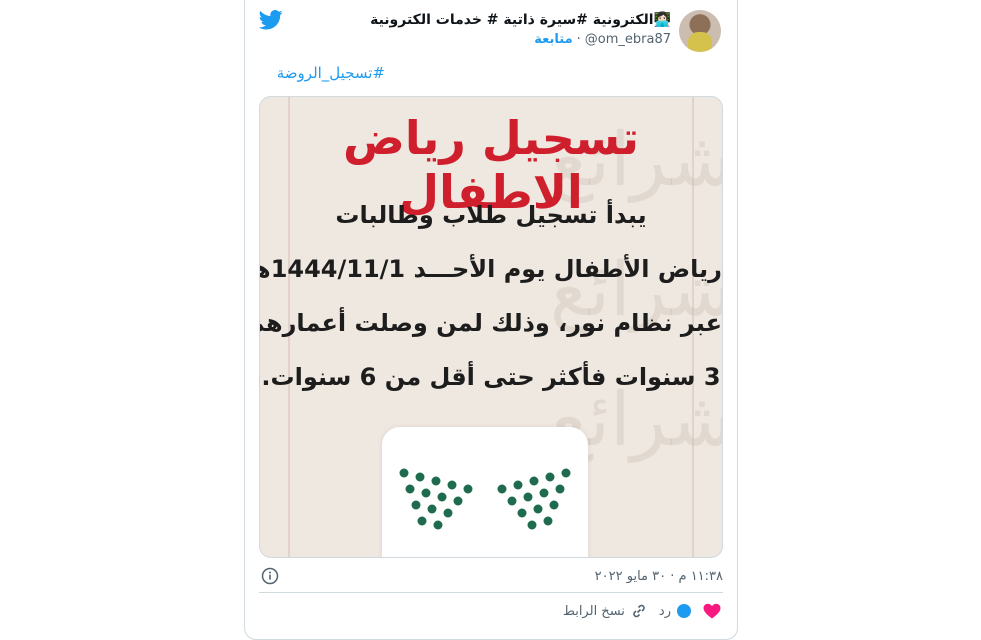  What do you see at coordinates (490, 323) in the screenshot?
I see `image-text-line: عبر نظام نور، وذلك لمن وصلت أعمارهم` at bounding box center [490, 323].